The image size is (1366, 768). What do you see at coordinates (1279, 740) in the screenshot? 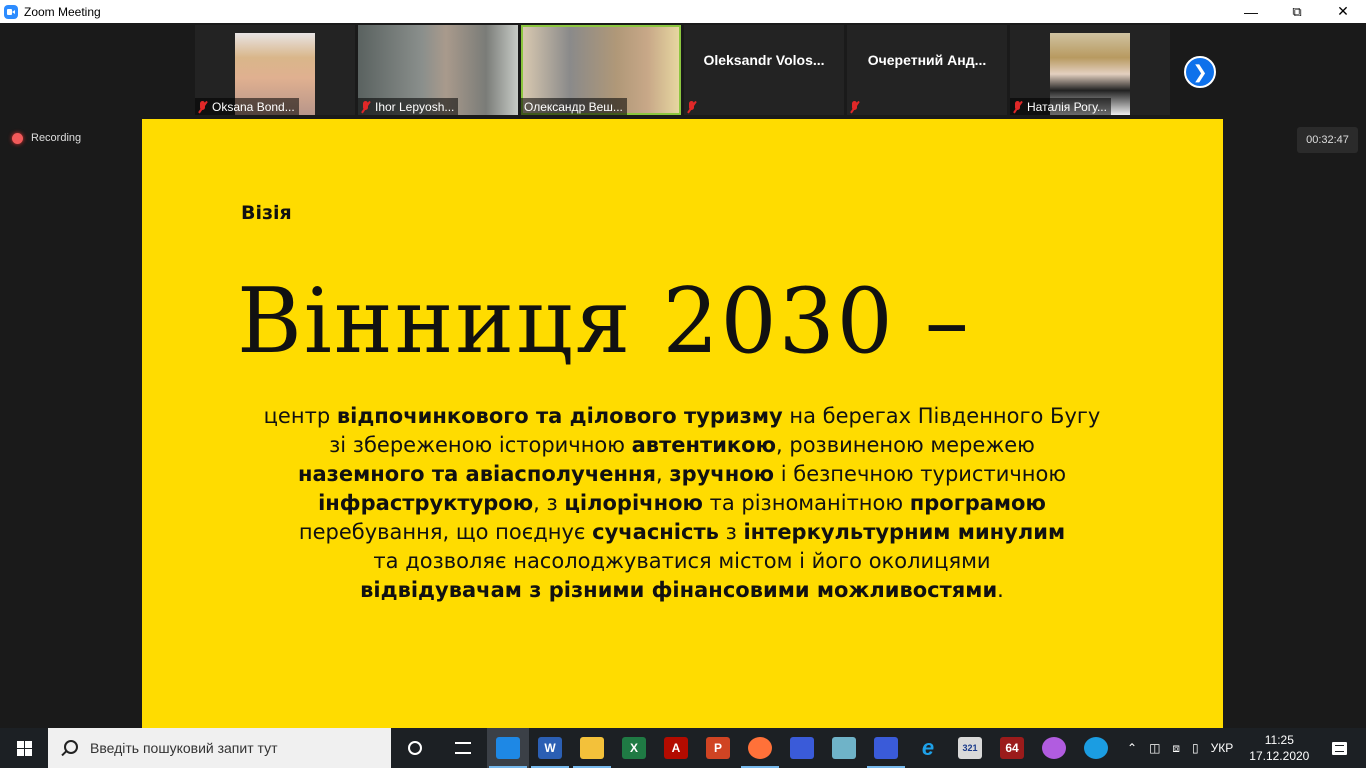
I see `clock-time: 11:25` at bounding box center [1279, 740].